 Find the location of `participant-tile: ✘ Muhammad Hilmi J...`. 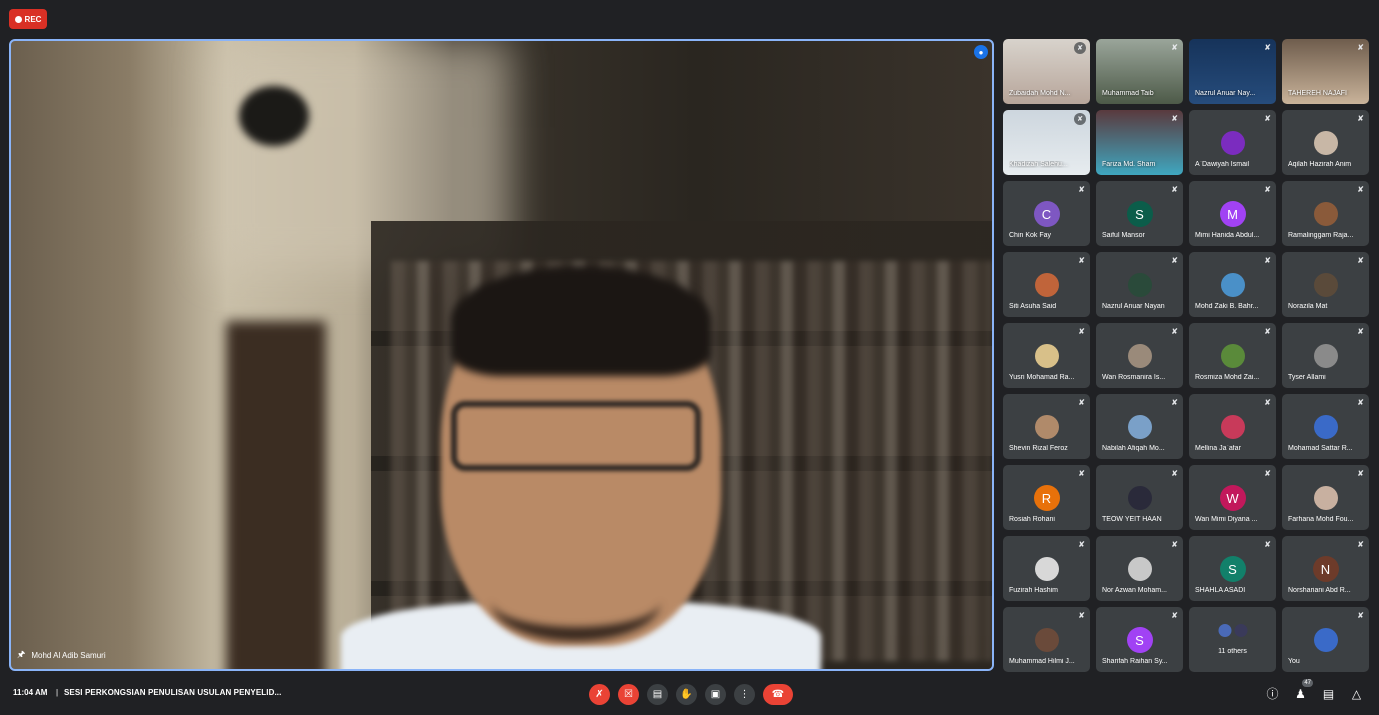

participant-tile: ✘ Muhammad Hilmi J... is located at coordinates (1046, 639).